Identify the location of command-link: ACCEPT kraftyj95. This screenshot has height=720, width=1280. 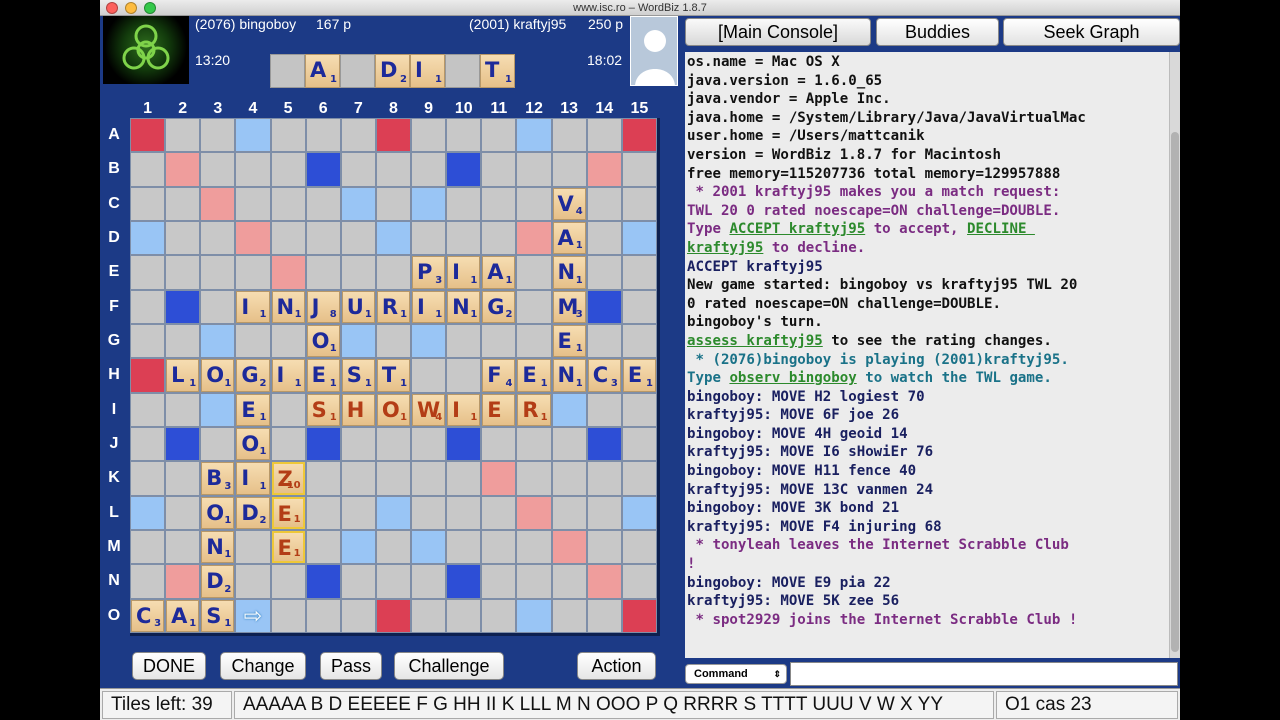
(797, 229).